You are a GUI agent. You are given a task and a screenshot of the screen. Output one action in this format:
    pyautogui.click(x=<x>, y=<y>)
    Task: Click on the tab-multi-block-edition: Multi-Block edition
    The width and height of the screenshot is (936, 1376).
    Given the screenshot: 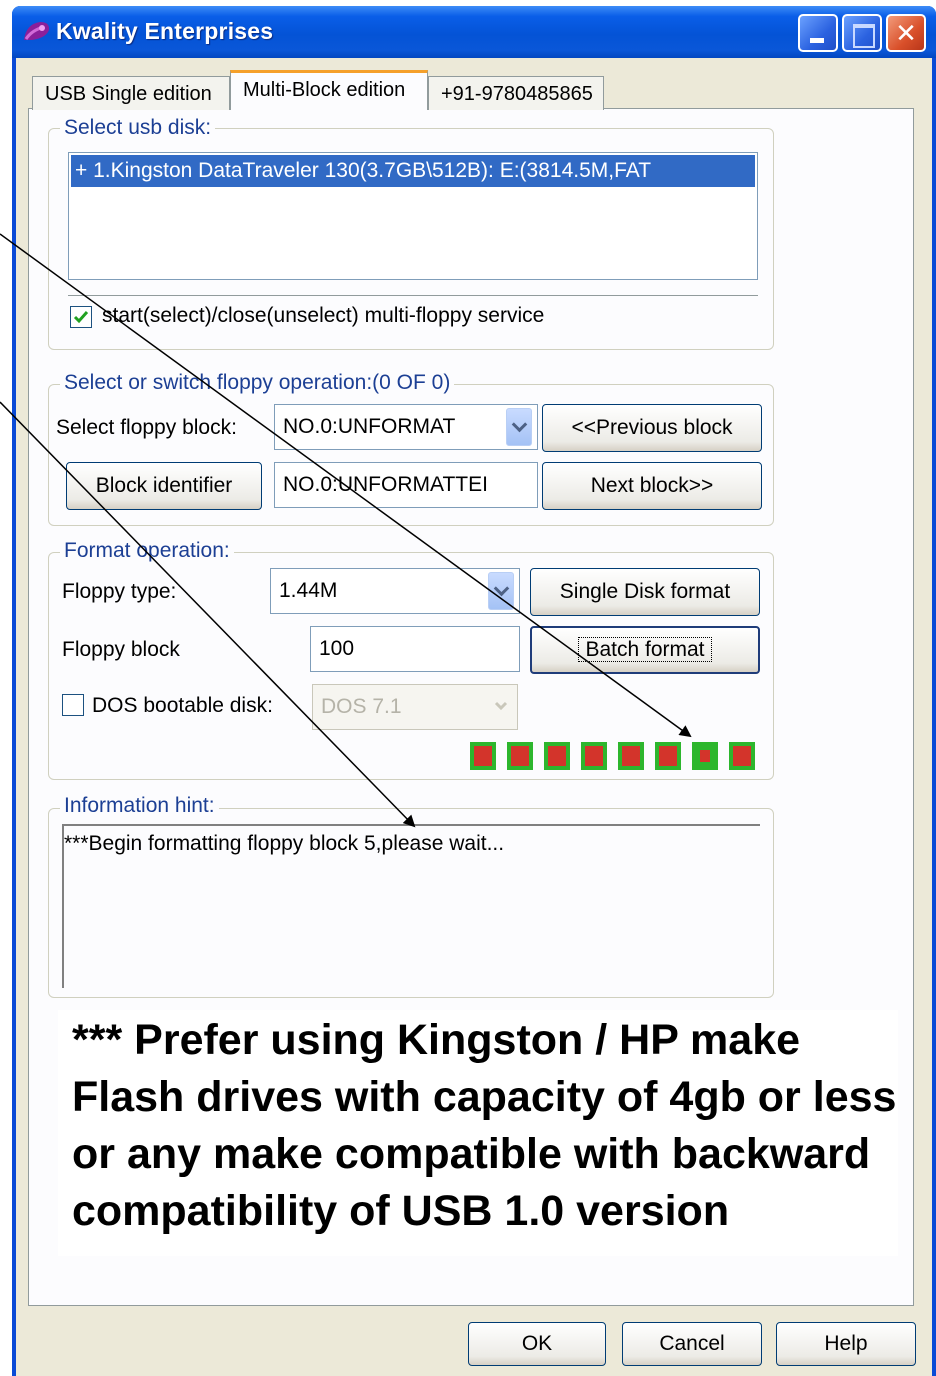 What is the action you would take?
    pyautogui.click(x=329, y=90)
    